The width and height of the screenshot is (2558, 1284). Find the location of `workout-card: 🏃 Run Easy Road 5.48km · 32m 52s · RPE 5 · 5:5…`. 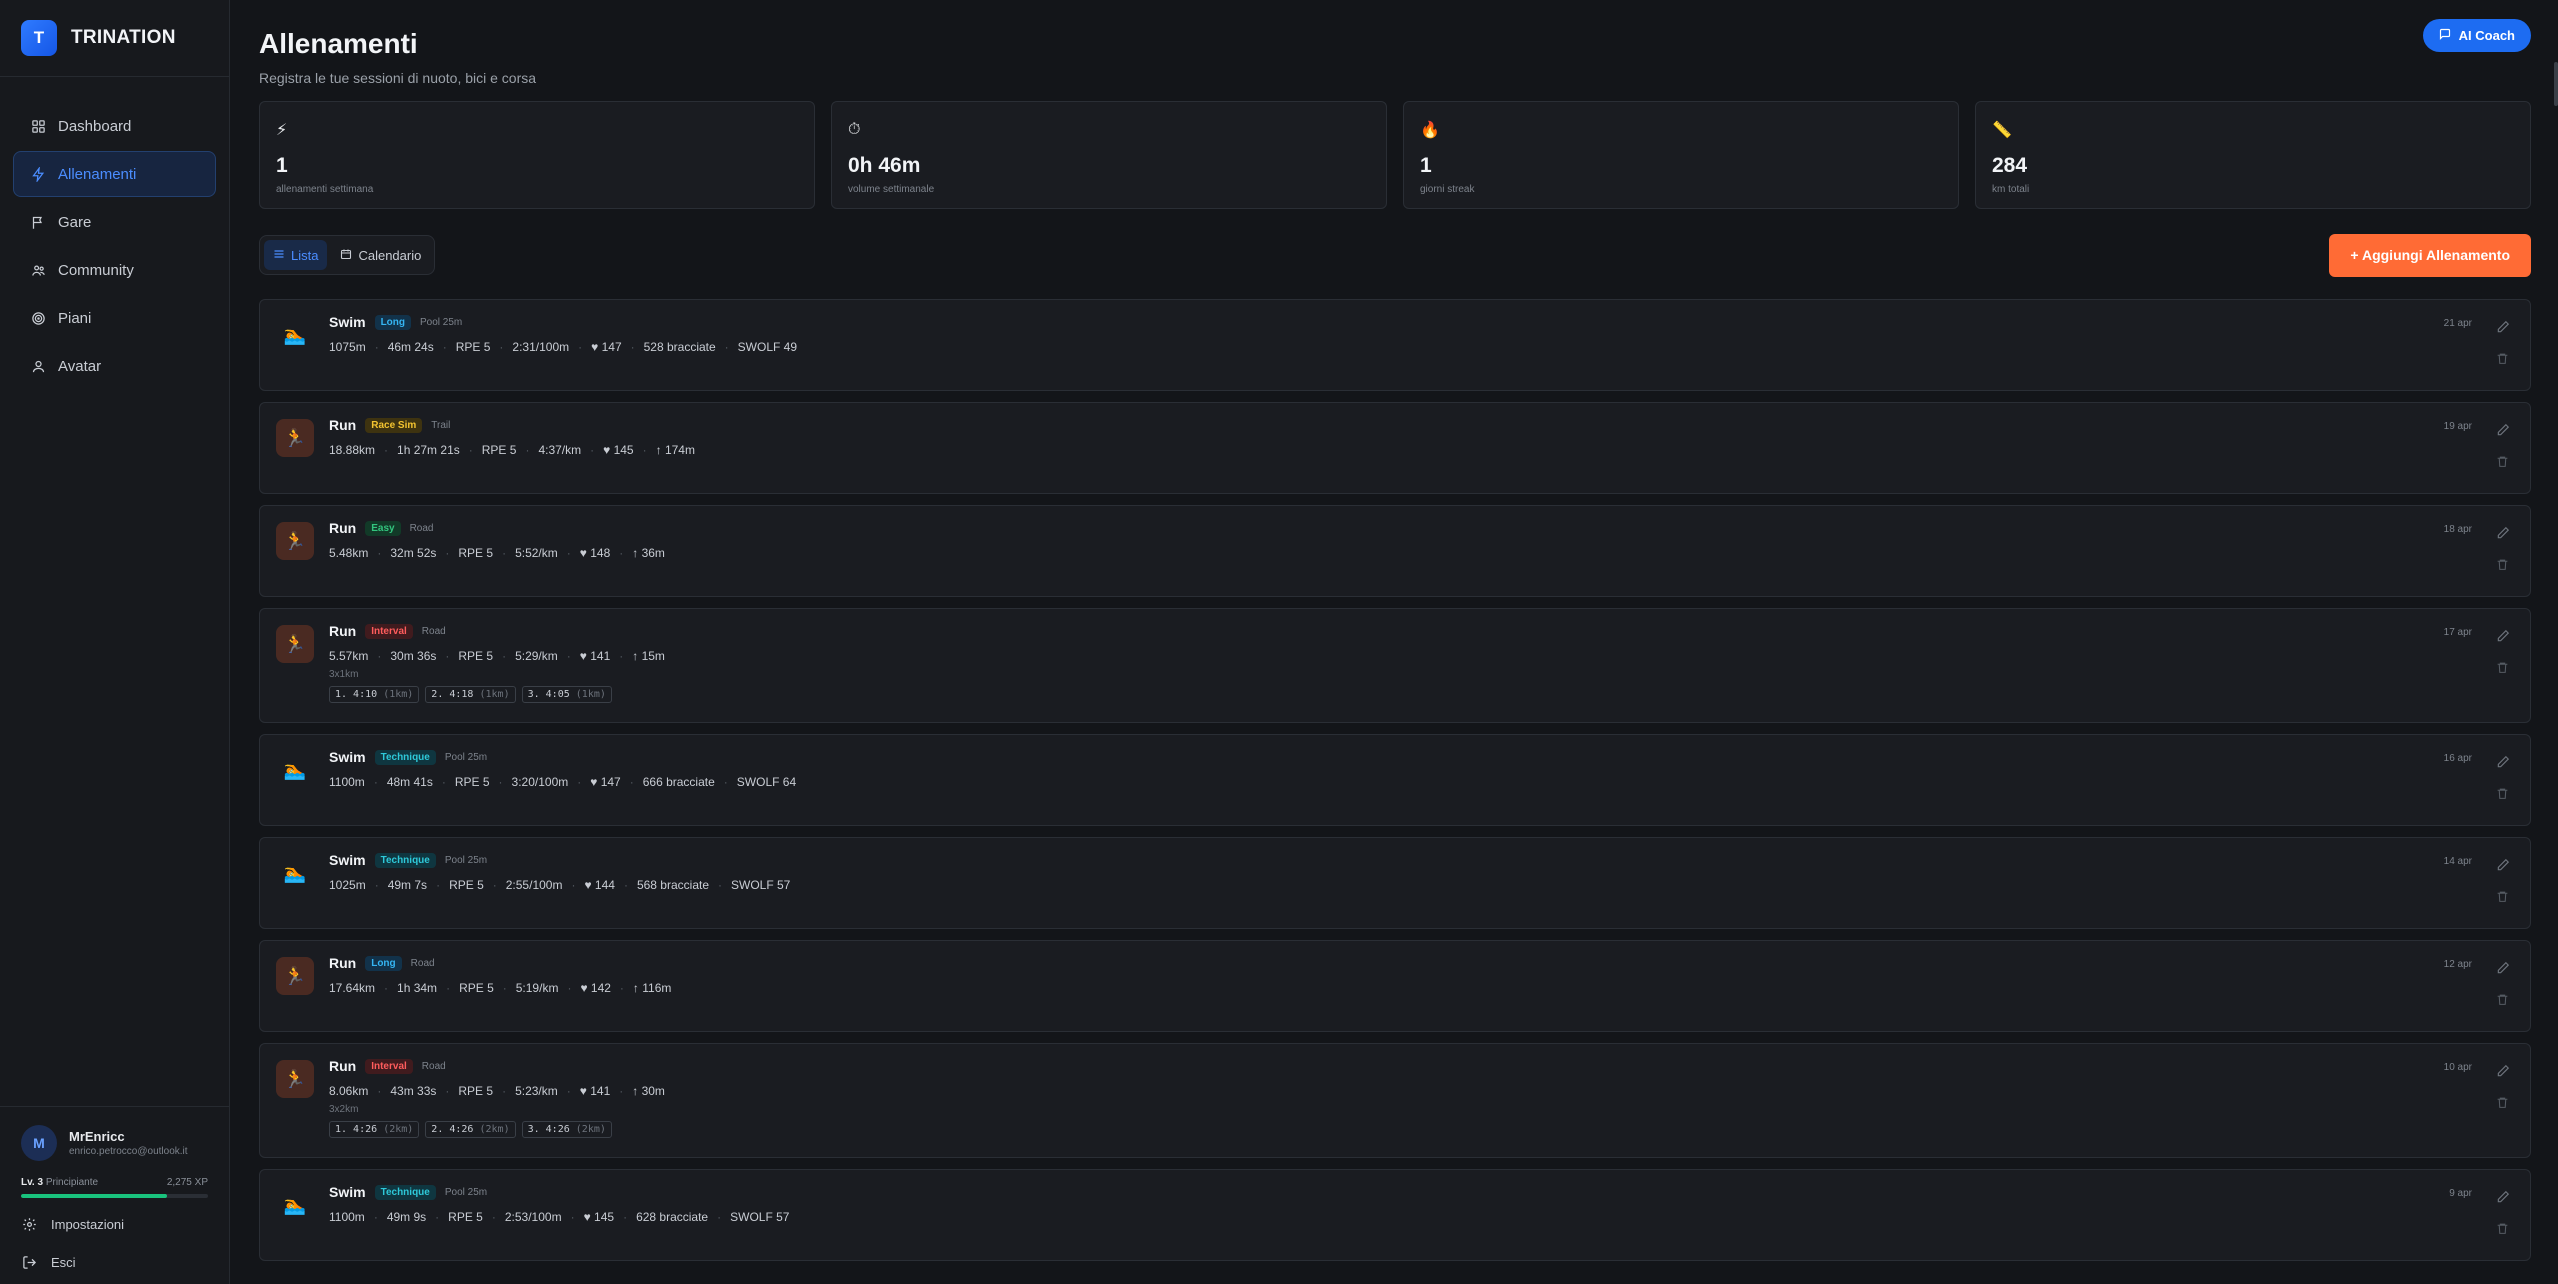

workout-card: 🏃 Run Easy Road 5.48km · 32m 52s · RPE 5 · 5:5… is located at coordinates (1395, 551).